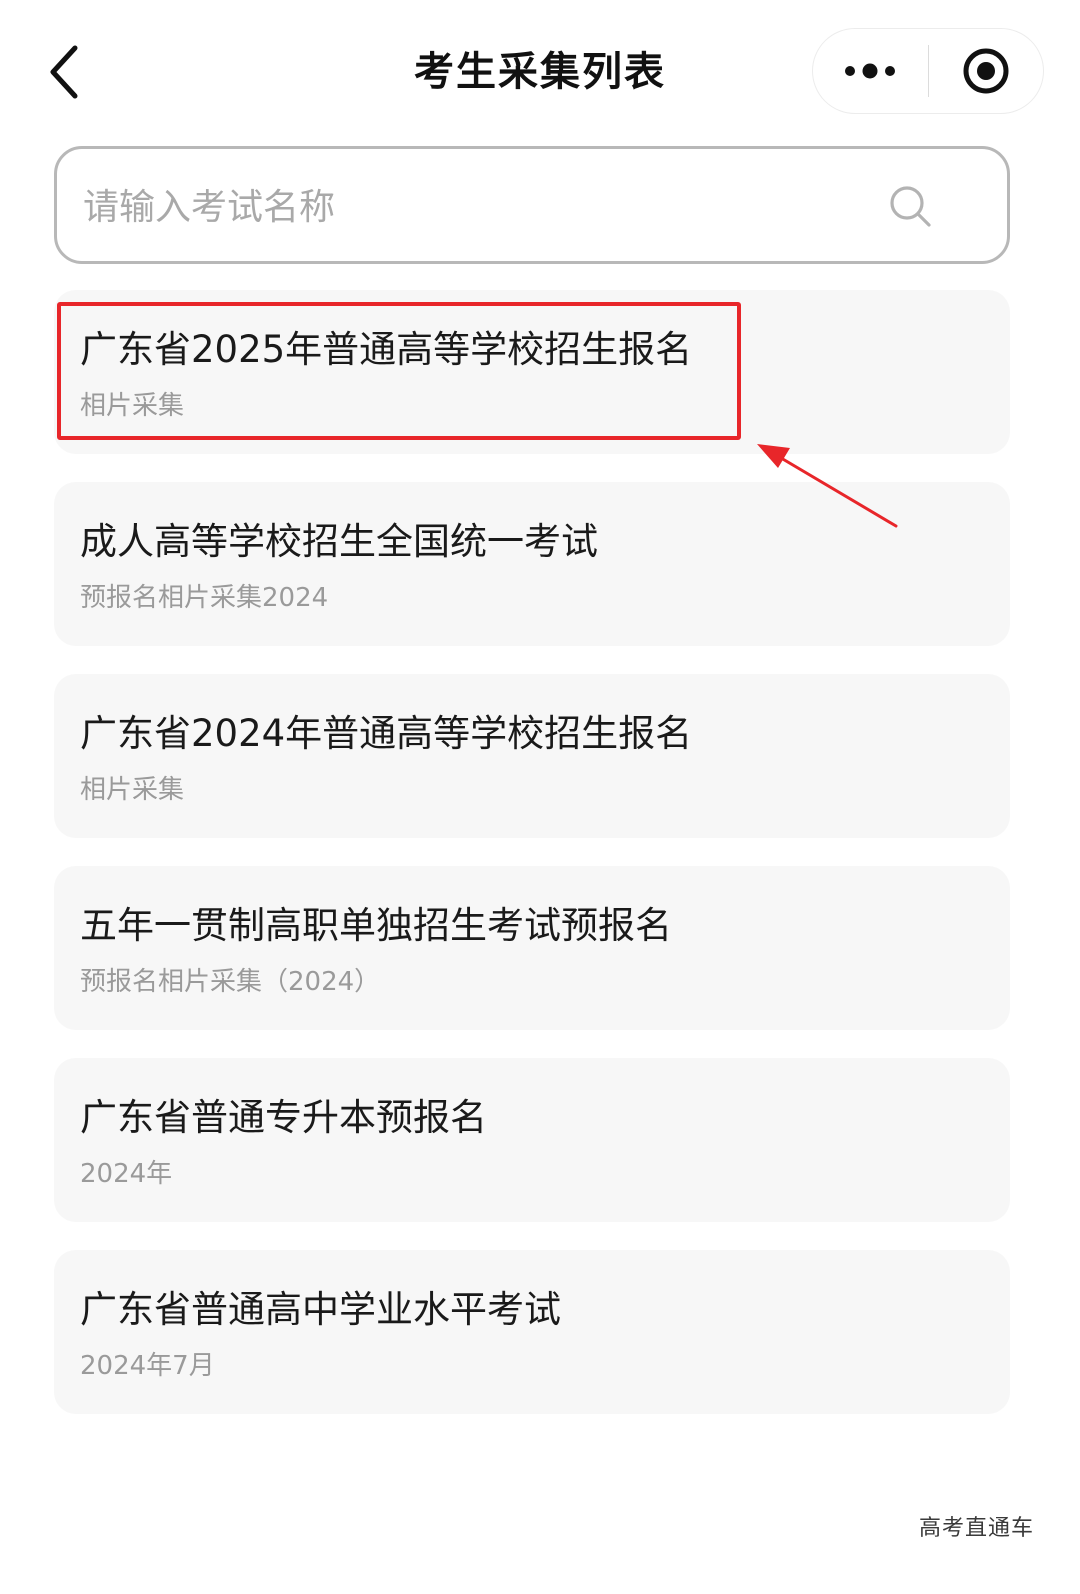 Image resolution: width=1080 pixels, height=1594 pixels. Describe the element at coordinates (532, 372) in the screenshot. I see `list-item: 广东省2025年普通高等学校招生报名 相片采集` at that location.